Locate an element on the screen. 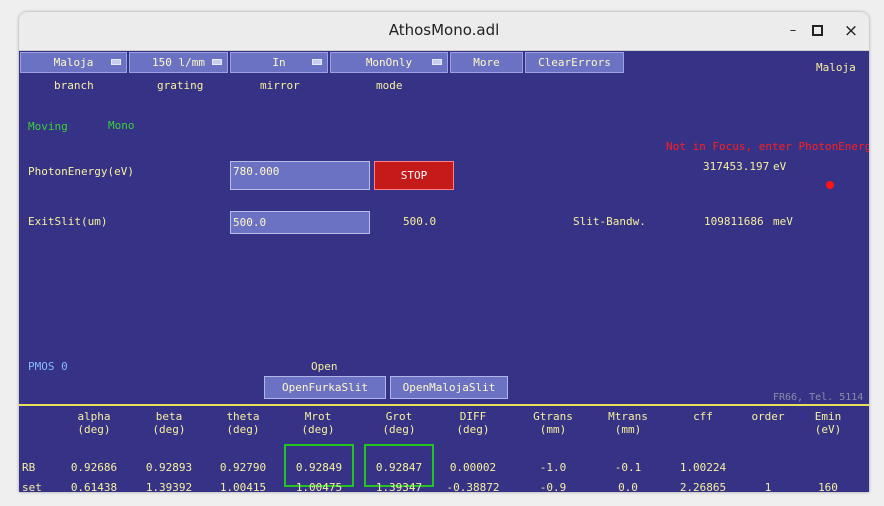  col-theta: theta (deg) is located at coordinates (243, 423).